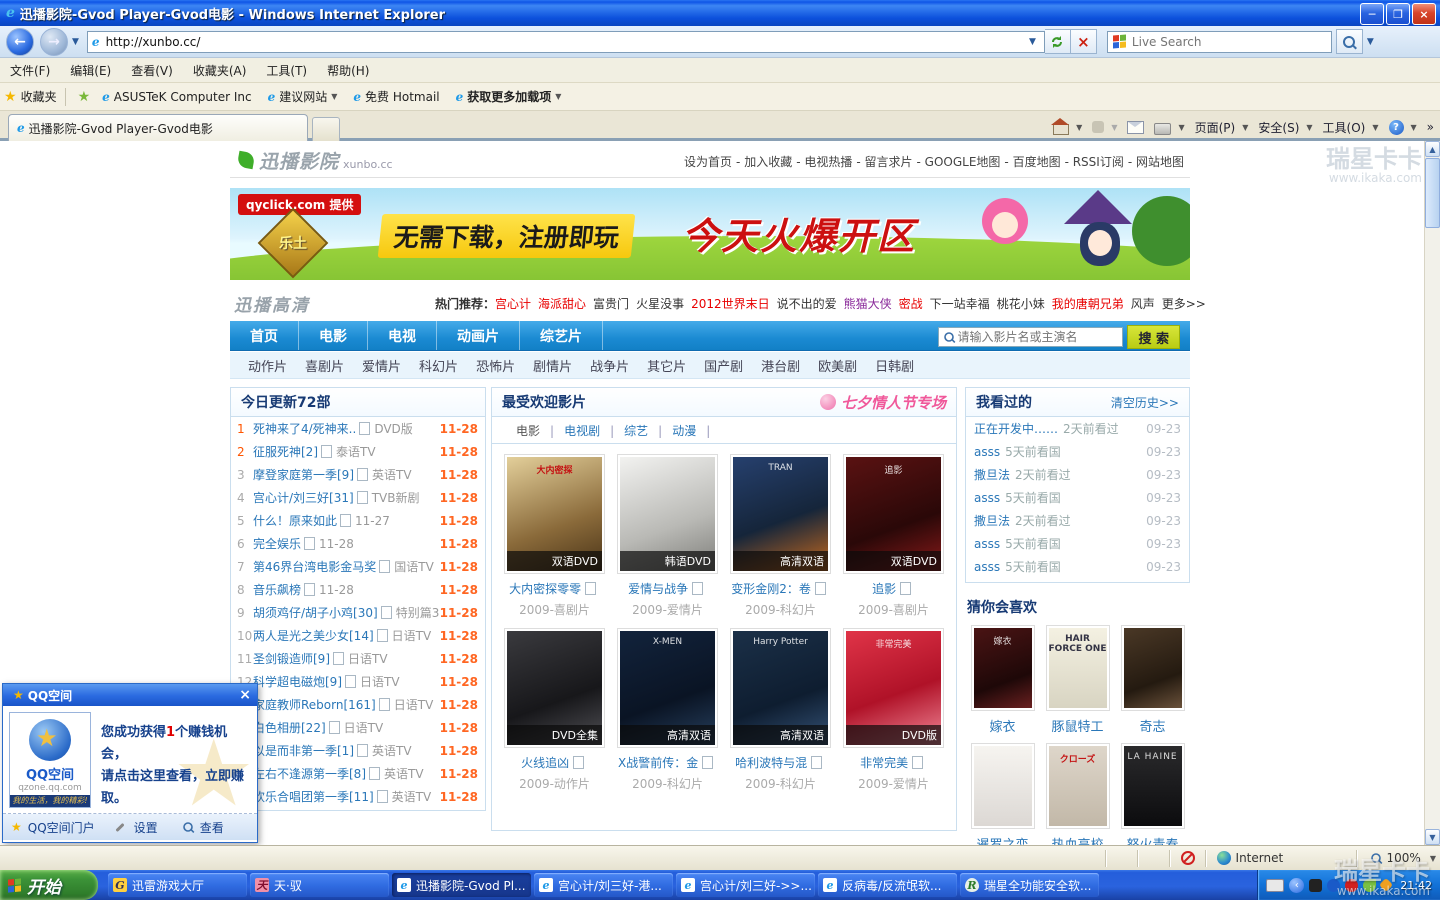 The width and height of the screenshot is (1440, 900). What do you see at coordinates (277, 543) in the screenshot?
I see `item-title-link: 完全娱乐` at bounding box center [277, 543].